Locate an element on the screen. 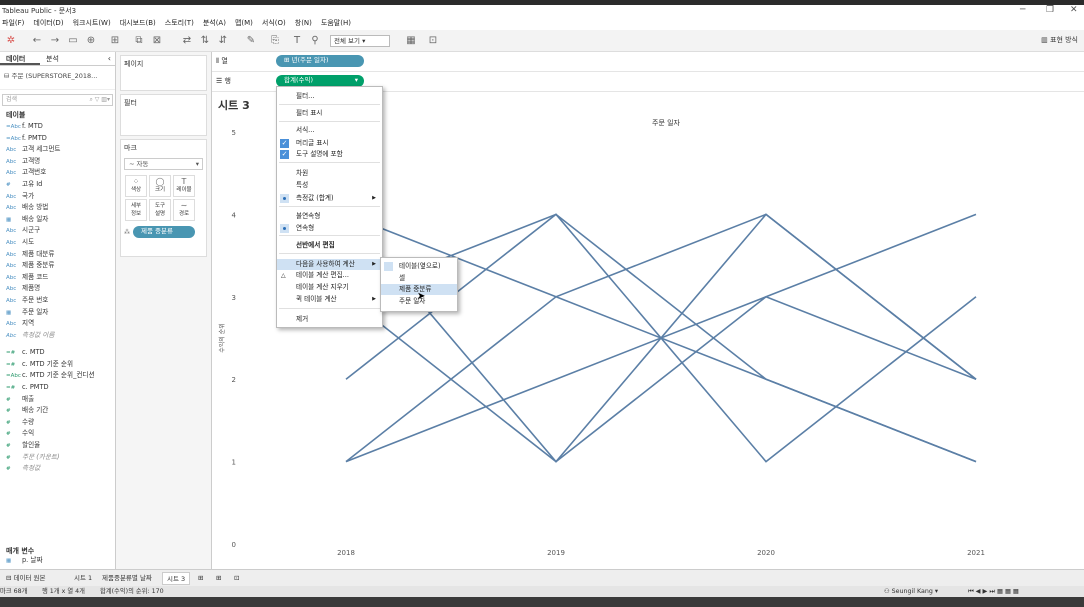  menu-measure-sum: 측정값 (합계) ▶ is located at coordinates (329, 198).